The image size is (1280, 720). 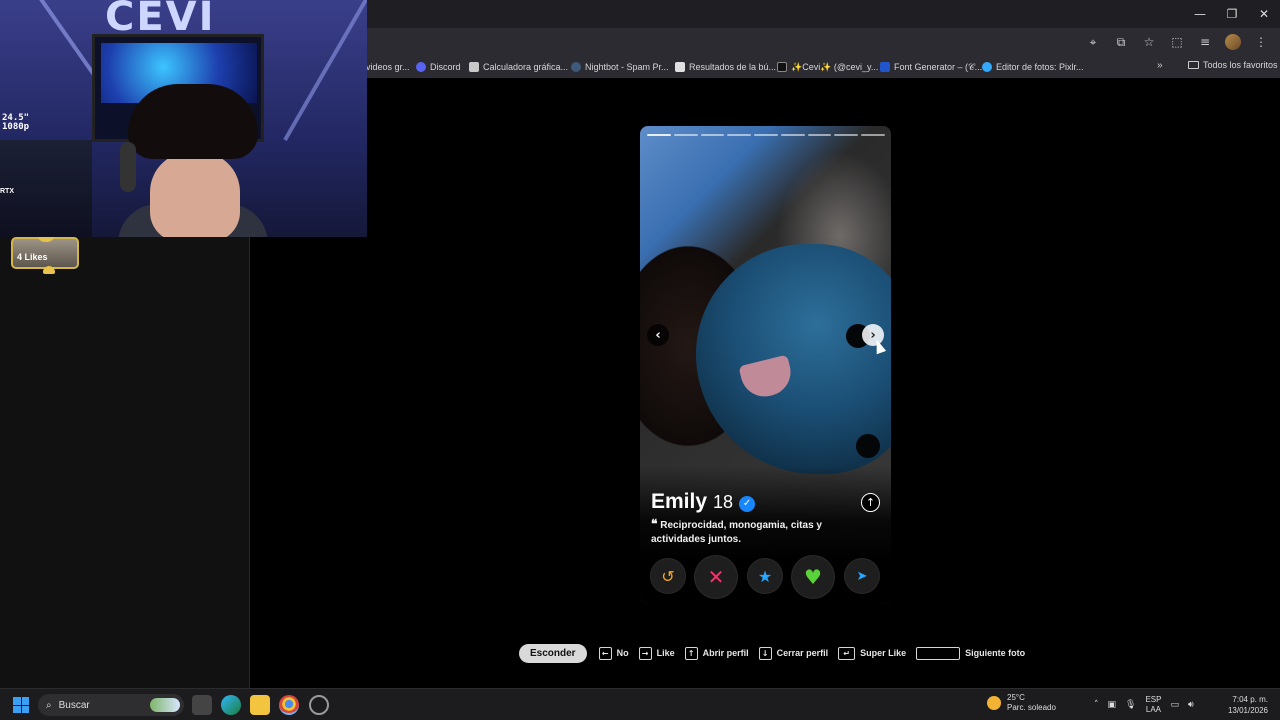 I want to click on task-view-icon, so click(x=202, y=705).